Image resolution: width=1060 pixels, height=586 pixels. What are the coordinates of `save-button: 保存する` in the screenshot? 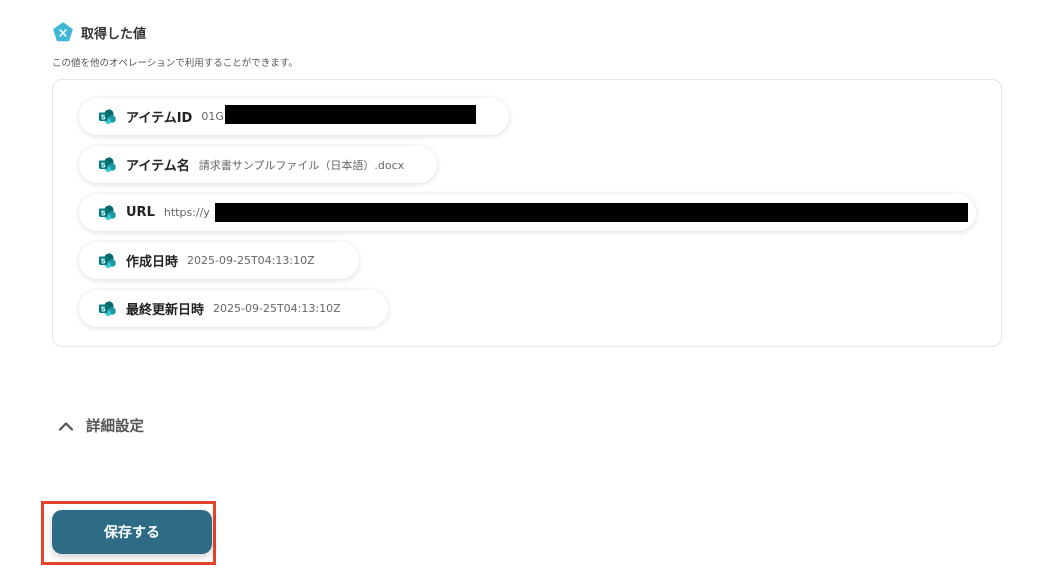 It's located at (132, 532).